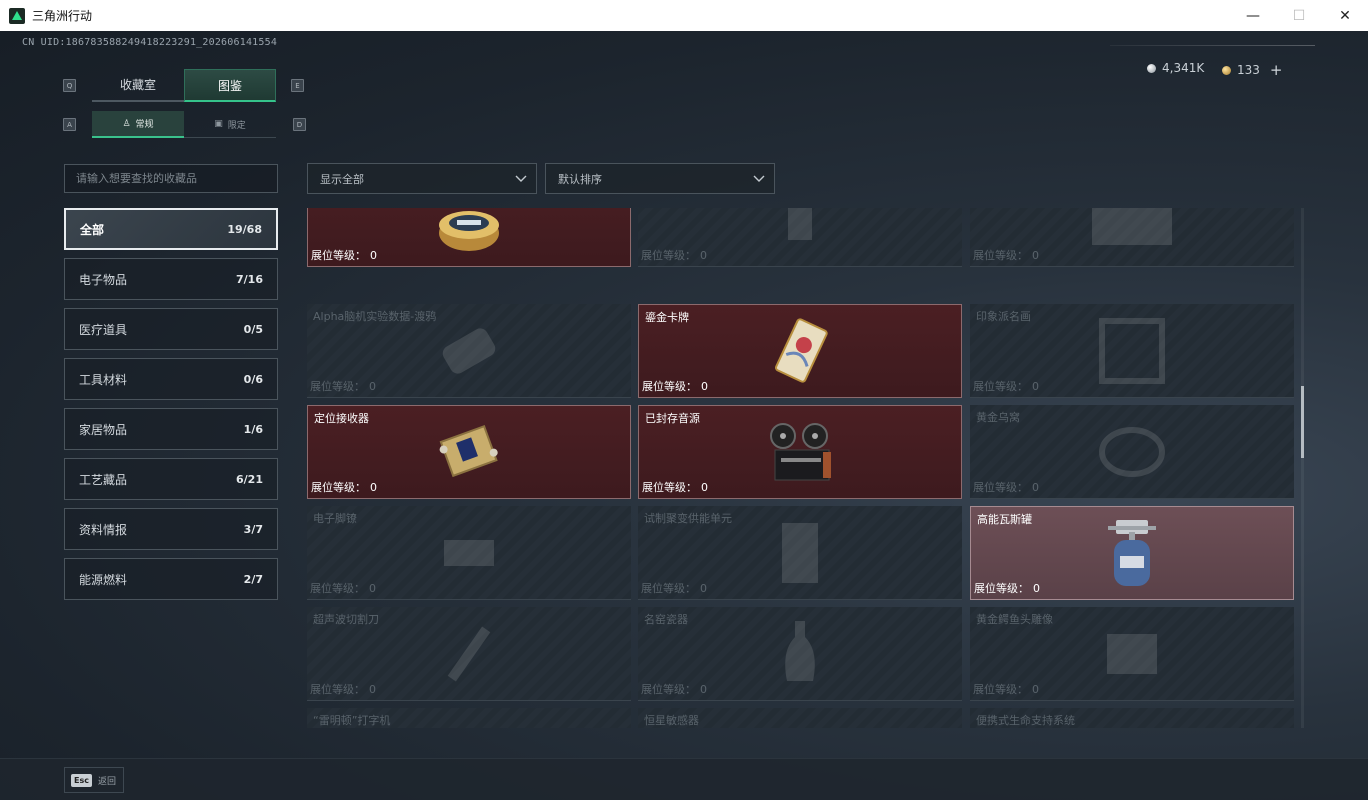 This screenshot has height=800, width=1368. Describe the element at coordinates (94, 780) in the screenshot. I see `back-button: Esc 返回` at that location.